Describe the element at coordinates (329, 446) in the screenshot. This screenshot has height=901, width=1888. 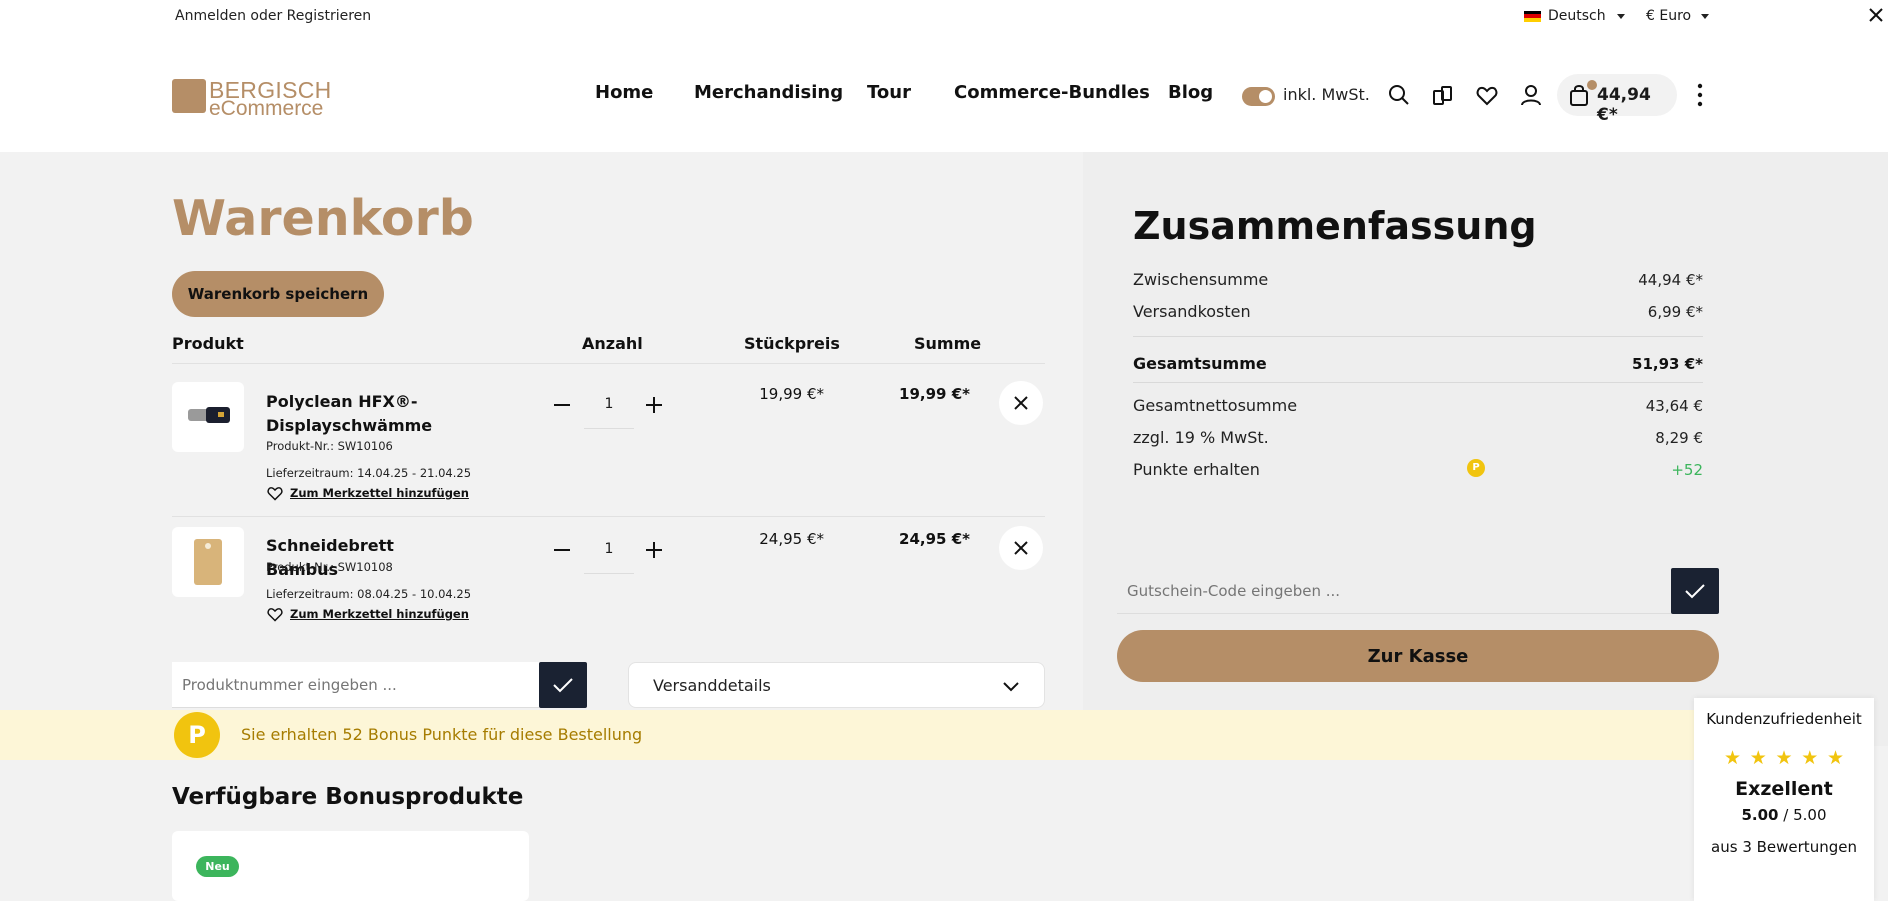
I see `product-sku: Produkt-Nr.: SW10106` at that location.